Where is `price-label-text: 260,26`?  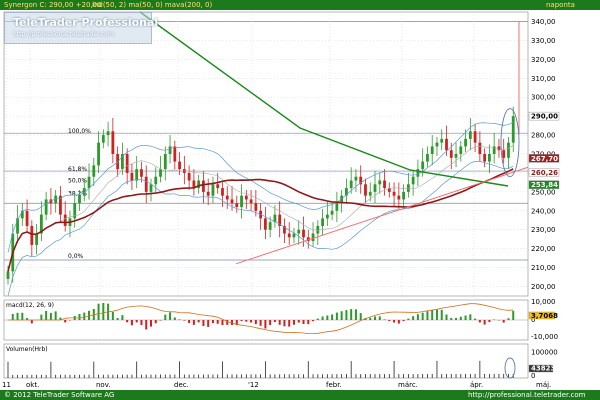
price-label-text: 260,26 is located at coordinates (544, 173).